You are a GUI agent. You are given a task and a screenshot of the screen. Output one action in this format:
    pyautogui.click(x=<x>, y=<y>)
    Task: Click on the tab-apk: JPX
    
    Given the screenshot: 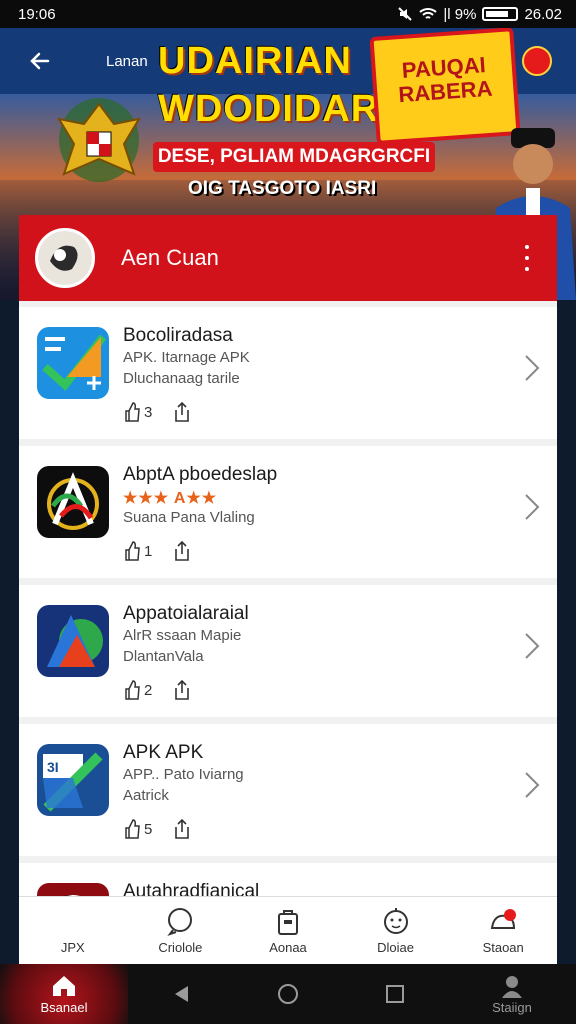 What is the action you would take?
    pyautogui.click(x=73, y=930)
    